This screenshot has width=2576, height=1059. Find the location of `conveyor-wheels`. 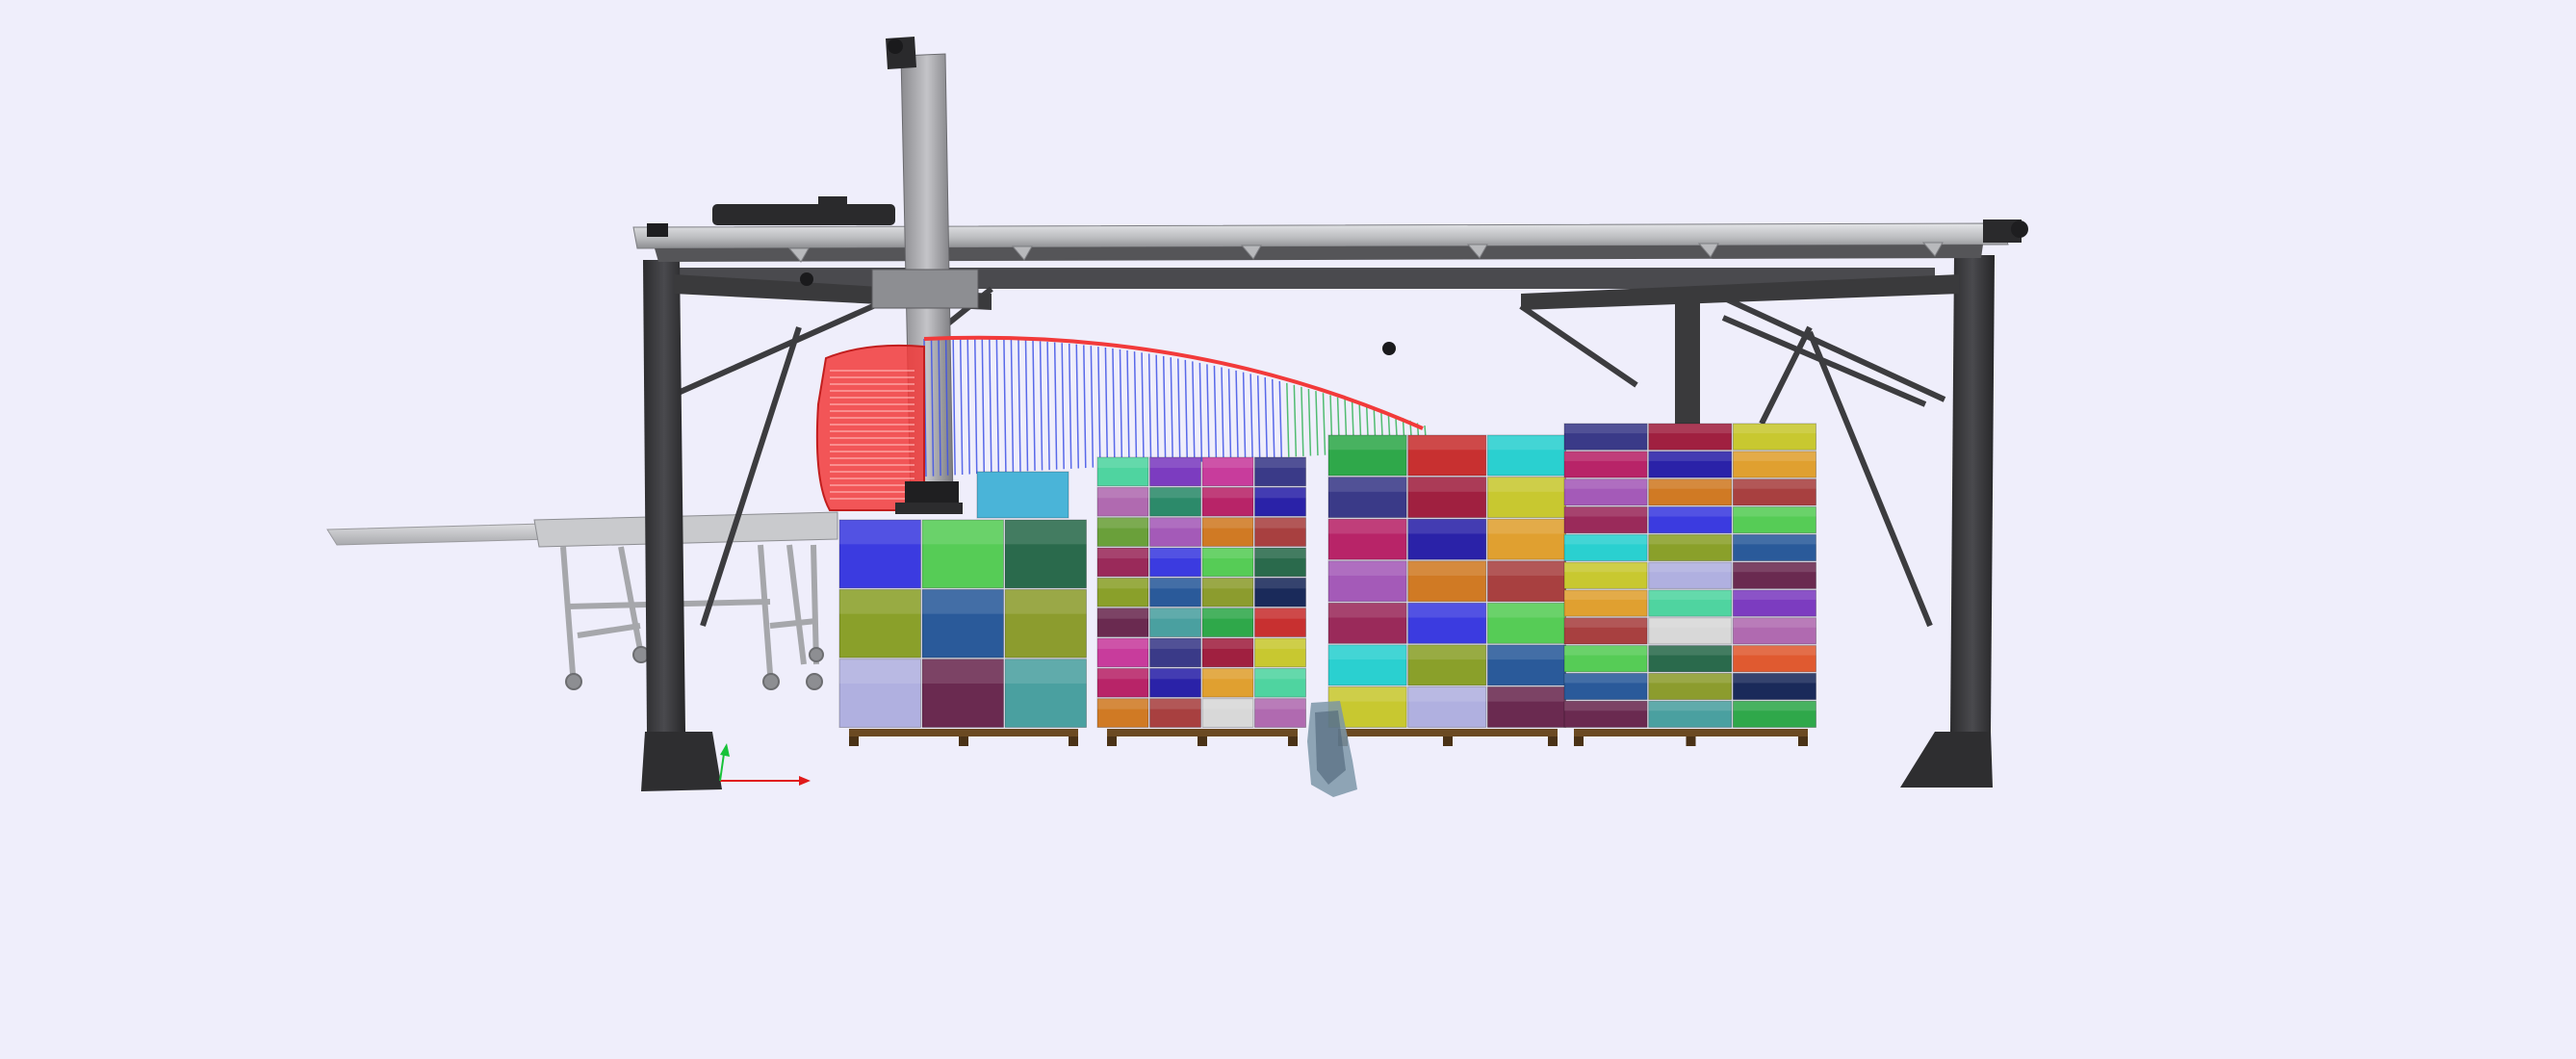

conveyor-wheels is located at coordinates (695, 668).